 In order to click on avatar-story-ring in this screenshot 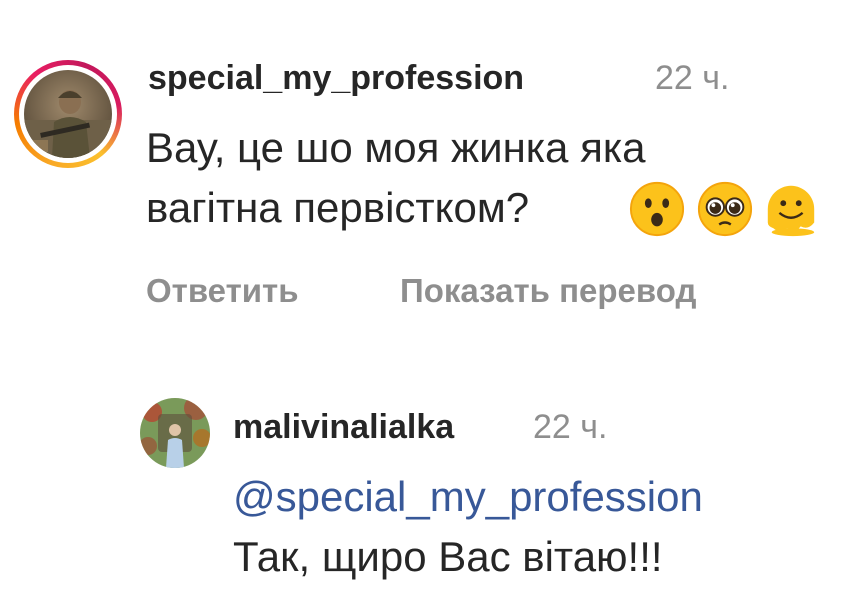, I will do `click(68, 114)`.